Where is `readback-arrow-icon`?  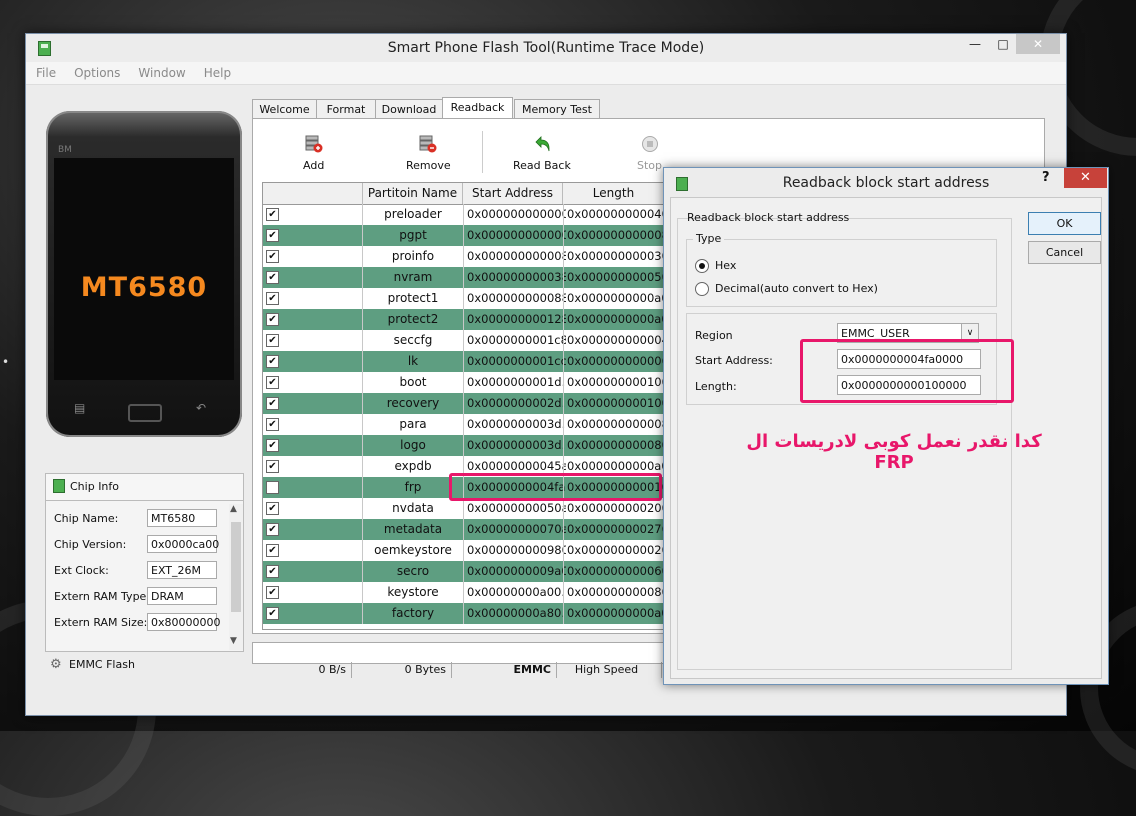 readback-arrow-icon is located at coordinates (542, 144).